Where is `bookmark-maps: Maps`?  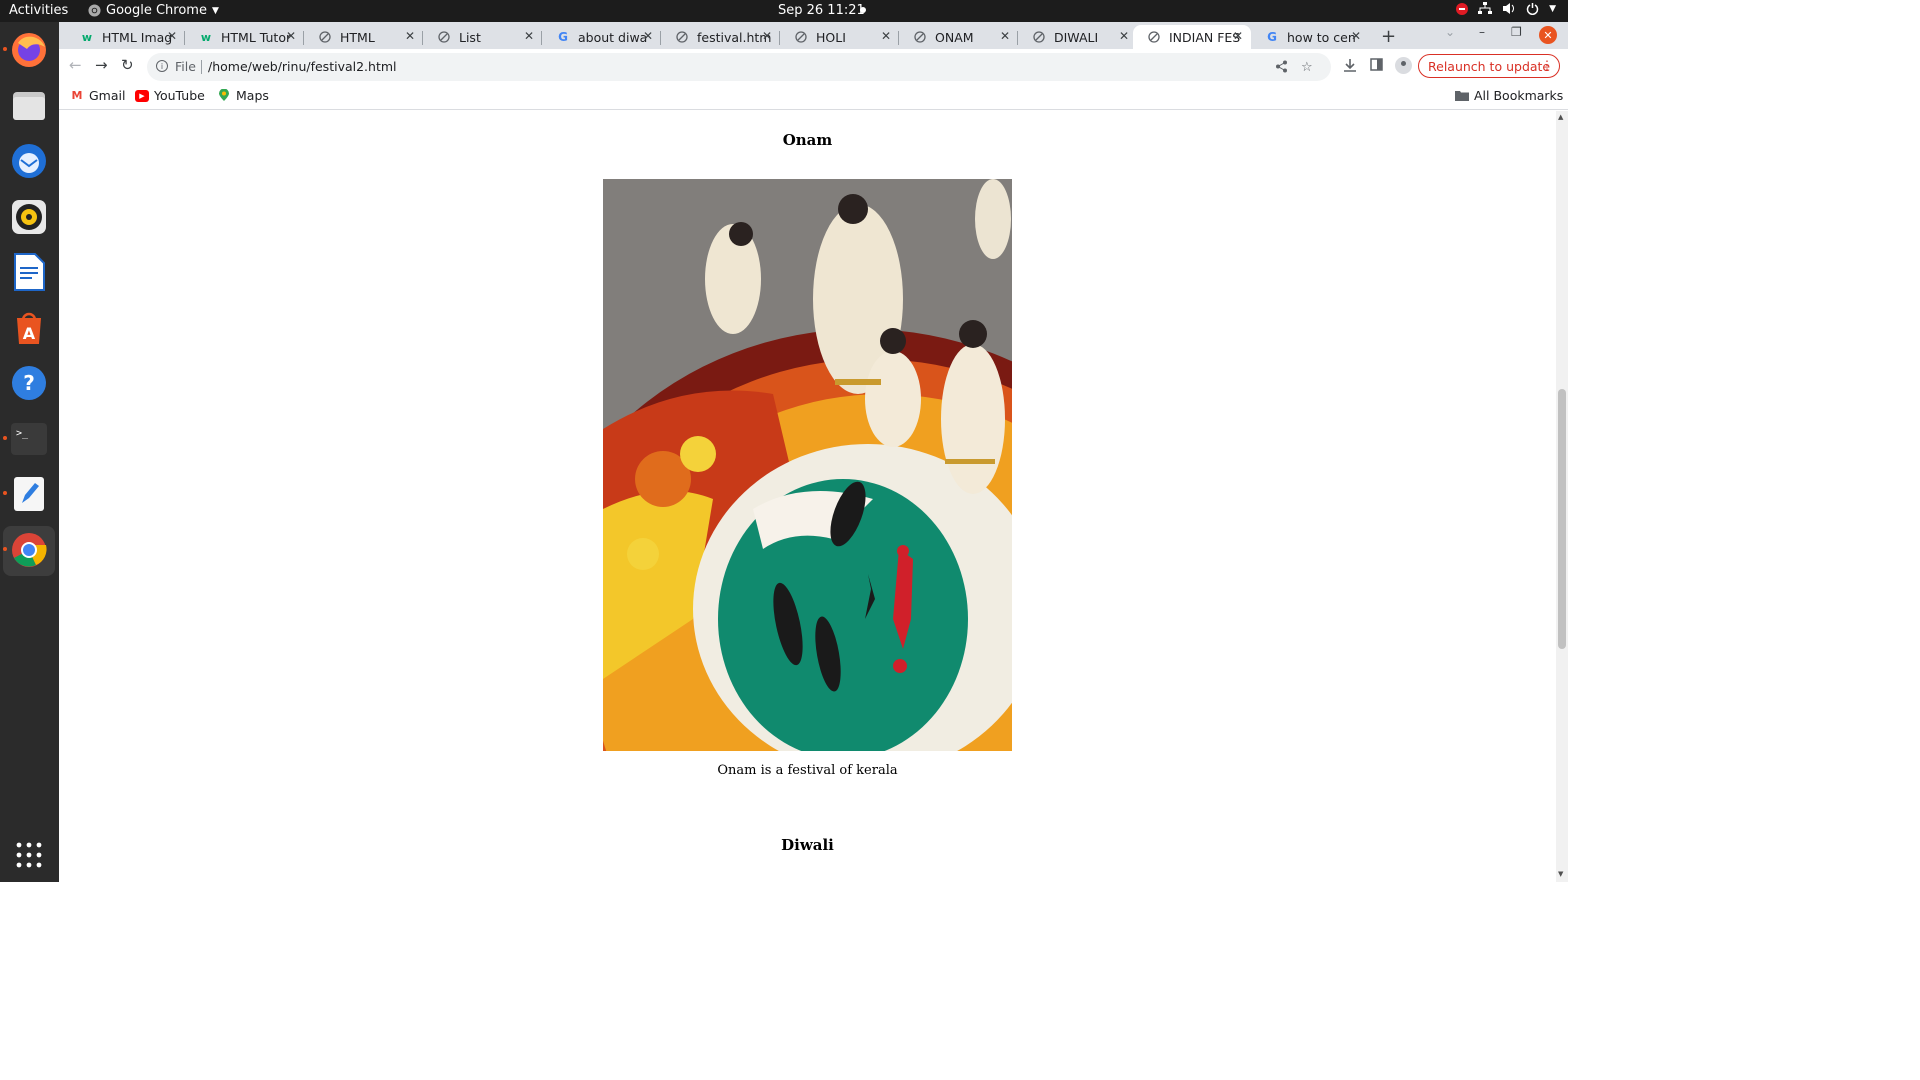 bookmark-maps: Maps is located at coordinates (243, 95).